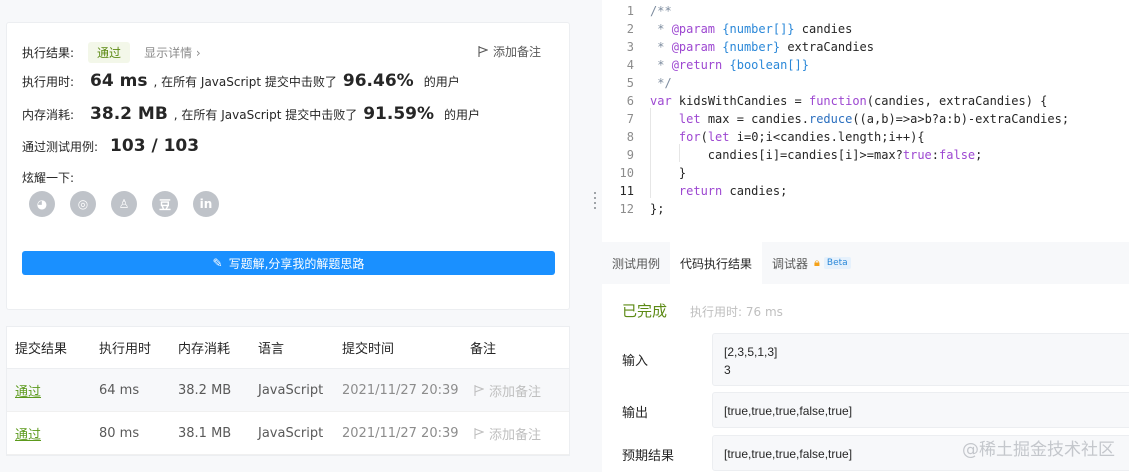  Describe the element at coordinates (630, 65) in the screenshot. I see `line-number: 4` at that location.